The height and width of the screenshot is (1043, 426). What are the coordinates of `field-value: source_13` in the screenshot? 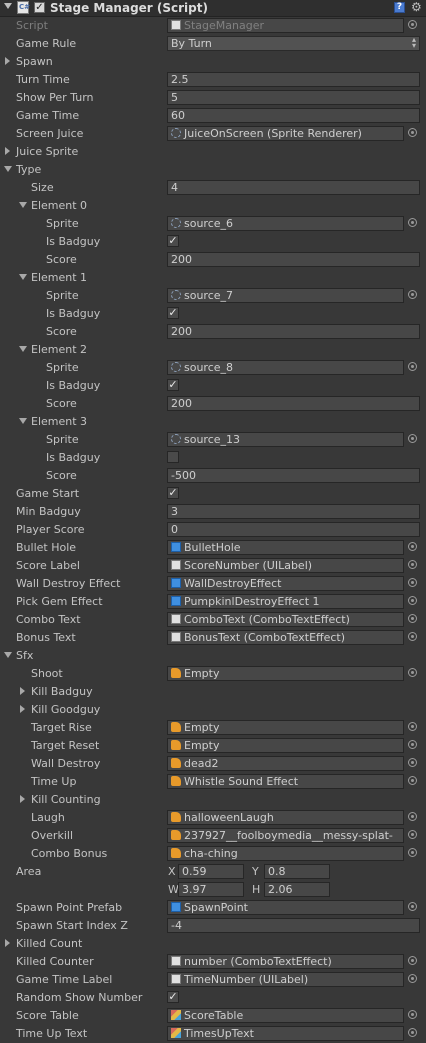 It's located at (212, 439).